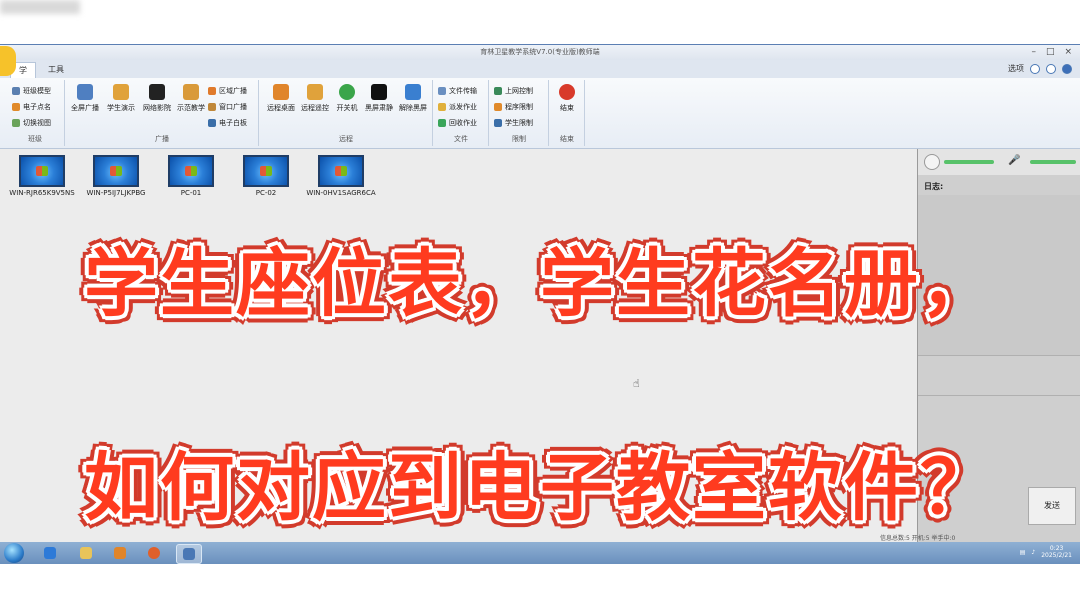  What do you see at coordinates (341, 176) in the screenshot?
I see `student-pc: WIN-0HV1SAGR6CA` at bounding box center [341, 176].